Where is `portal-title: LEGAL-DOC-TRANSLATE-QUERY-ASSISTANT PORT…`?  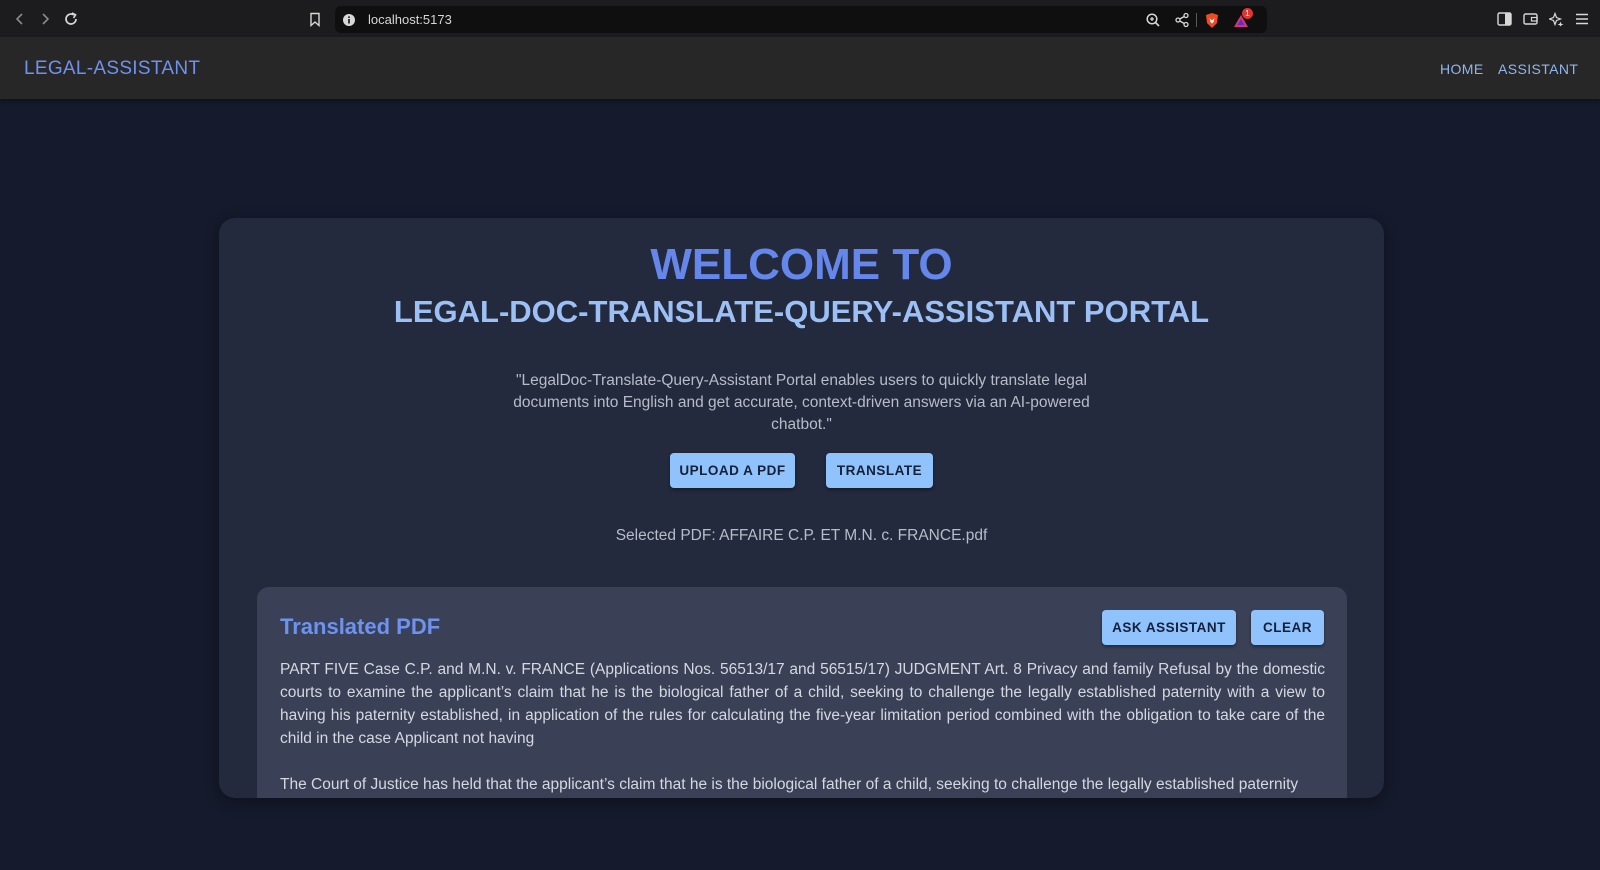 portal-title: LEGAL-DOC-TRANSLATE-QUERY-ASSISTANT PORT… is located at coordinates (801, 311).